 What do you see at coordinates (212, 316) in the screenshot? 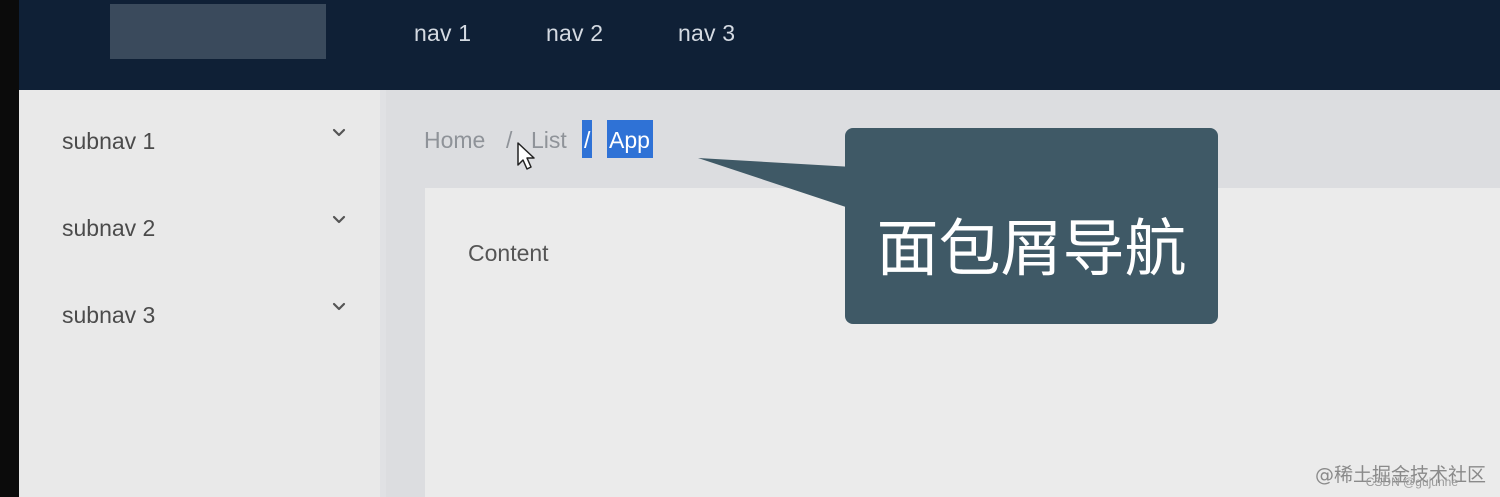
I see `sidebar-item-subnav-3: subnav 3` at bounding box center [212, 316].